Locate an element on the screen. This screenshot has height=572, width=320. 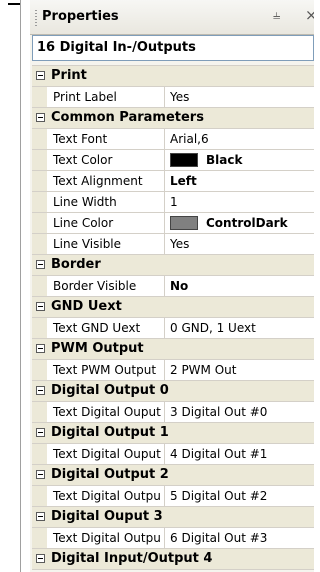
property-row: Text Color Black is located at coordinates (173, 160).